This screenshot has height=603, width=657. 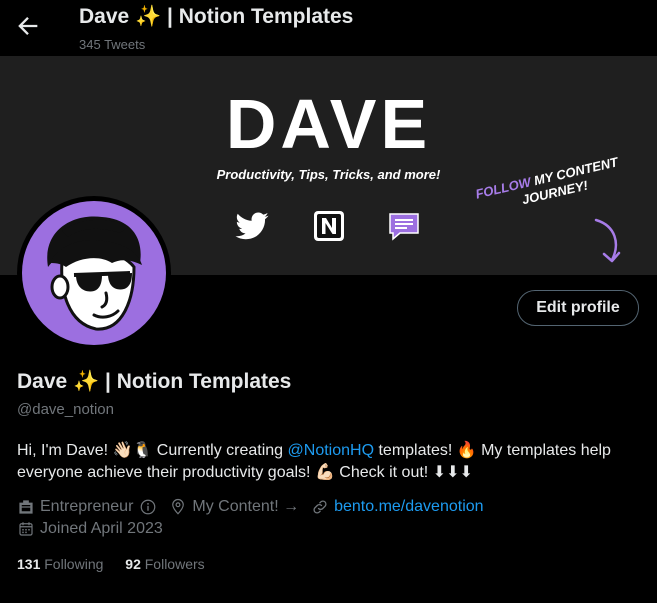 I want to click on following-count: 131, so click(x=29, y=564).